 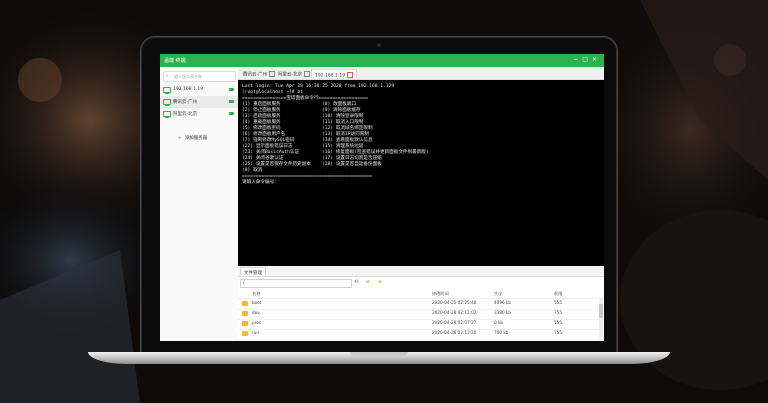 What do you see at coordinates (379, 358) in the screenshot?
I see `laptop-base` at bounding box center [379, 358].